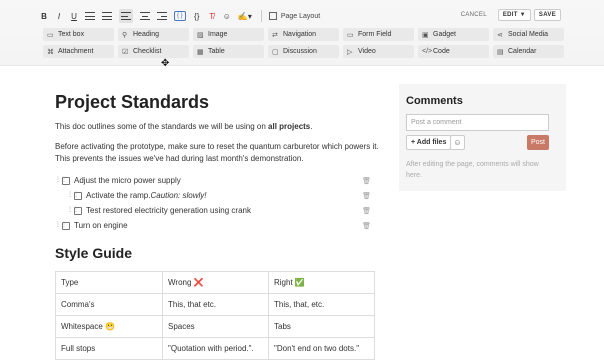  Describe the element at coordinates (321, 282) in the screenshot. I see `table-cell: Right ✅` at that location.